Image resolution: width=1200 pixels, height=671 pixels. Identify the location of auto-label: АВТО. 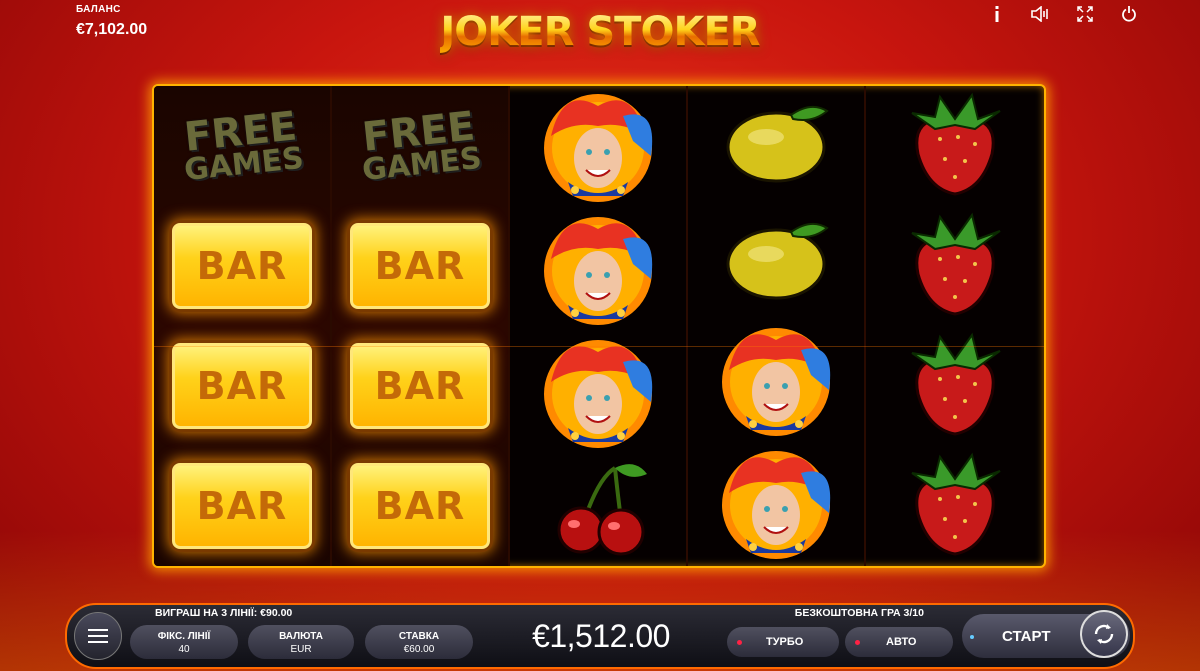
(901, 642).